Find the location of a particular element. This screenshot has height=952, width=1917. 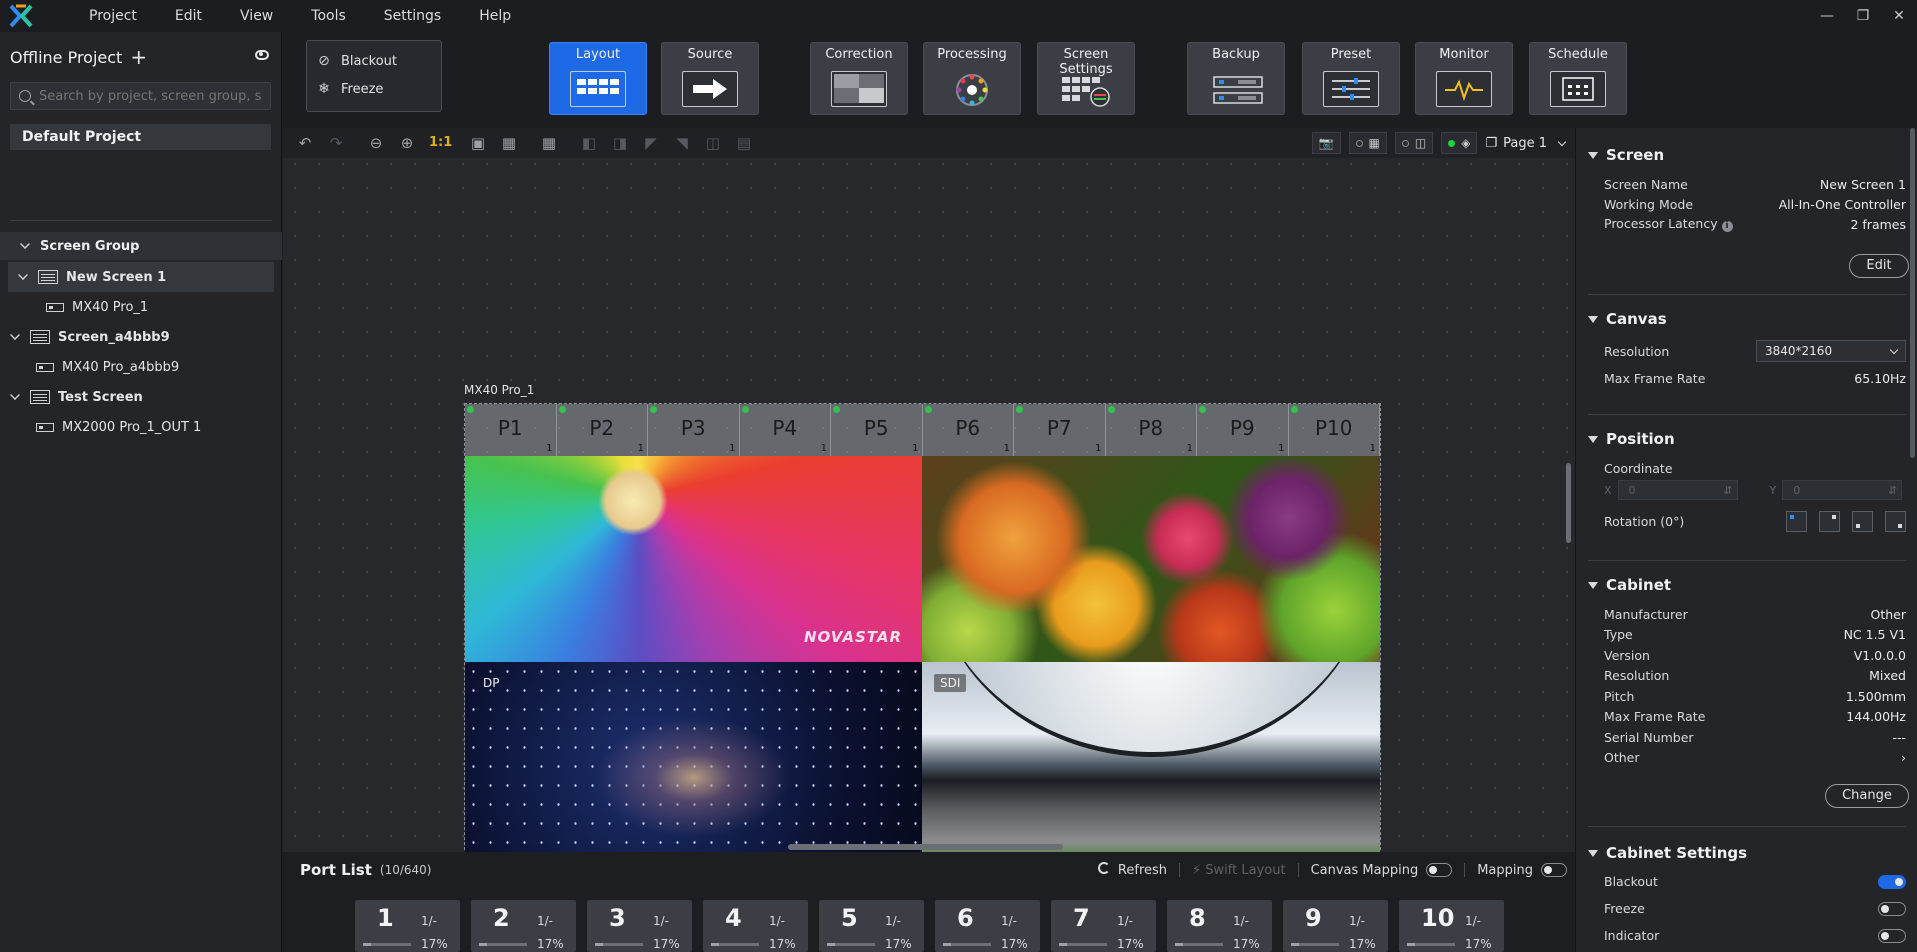

align-top-icon: ◤ is located at coordinates (651, 143).